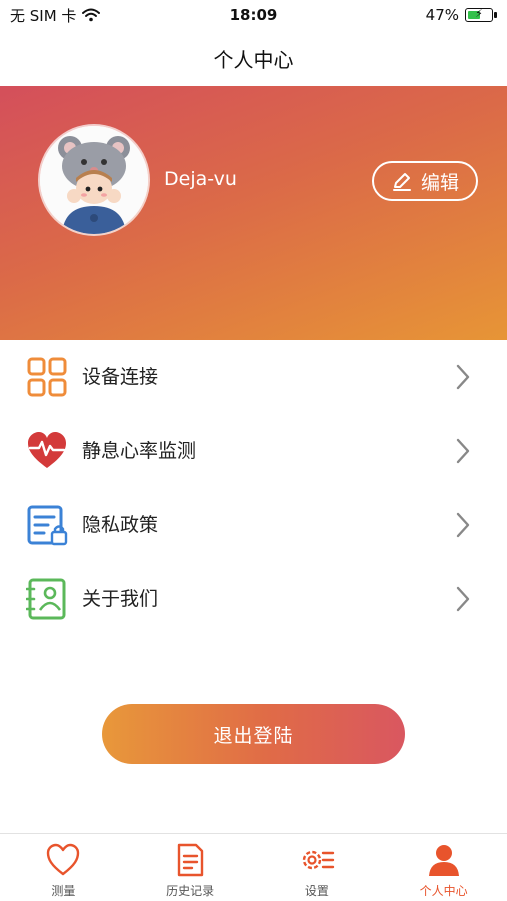 This screenshot has width=507, height=901. I want to click on tab-label: 测量, so click(63, 891).